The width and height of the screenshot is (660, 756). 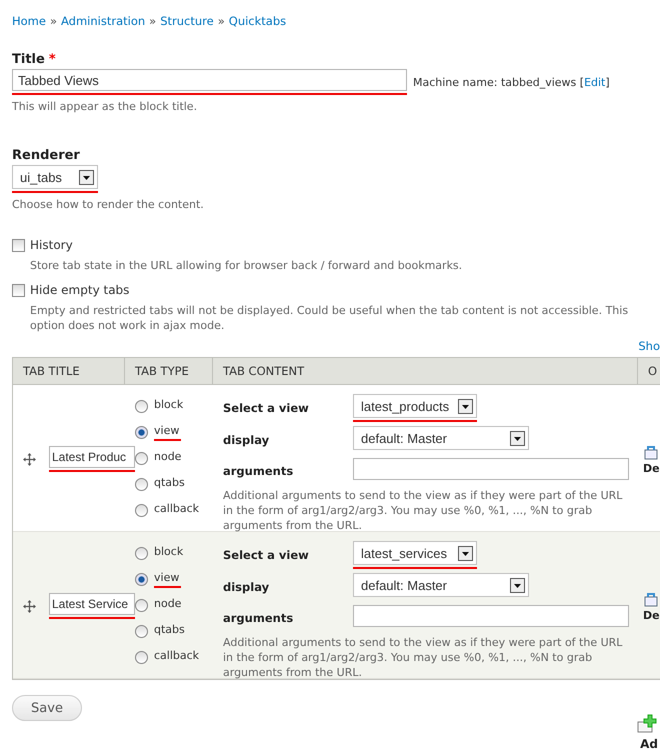 I want to click on show-link: Sho, so click(x=649, y=347).